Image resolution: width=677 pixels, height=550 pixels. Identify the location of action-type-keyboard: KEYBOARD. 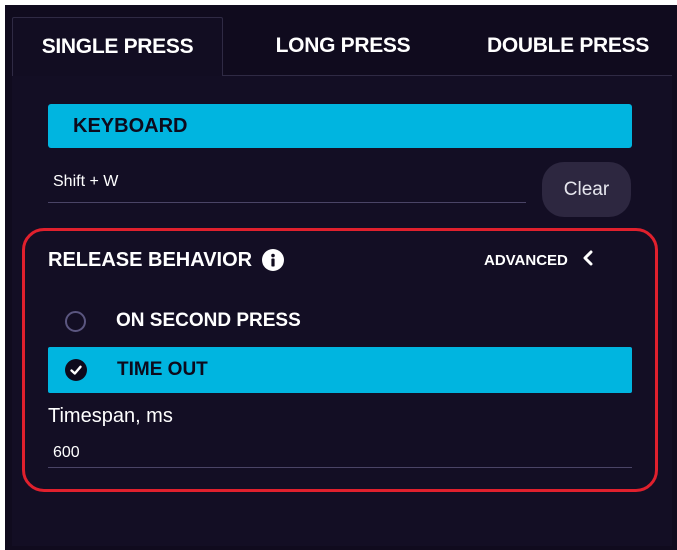
(340, 126).